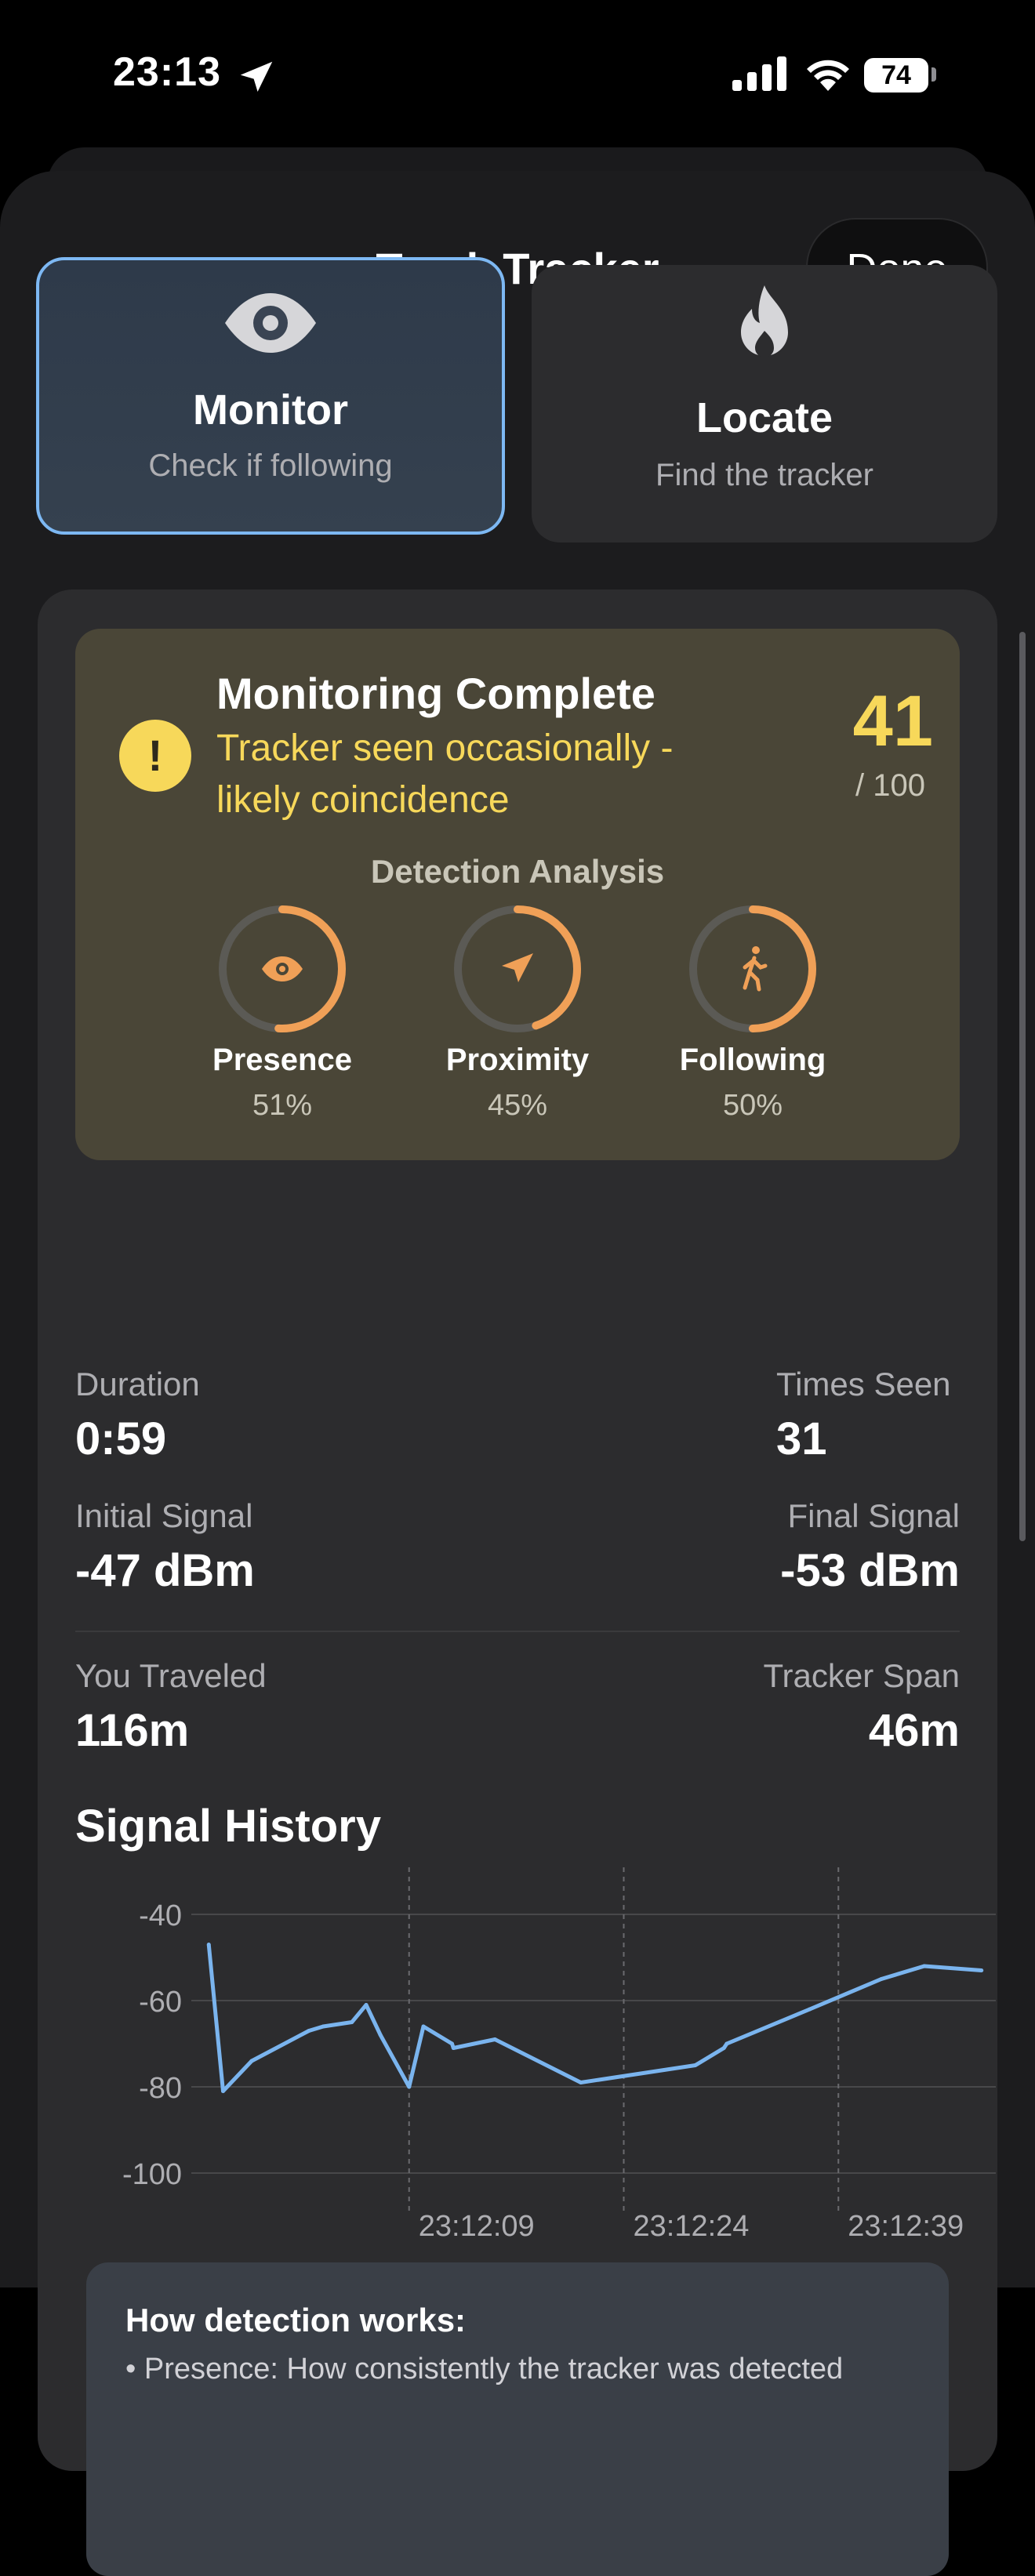  I want to click on metric-presence: Presence 51%, so click(282, 1013).